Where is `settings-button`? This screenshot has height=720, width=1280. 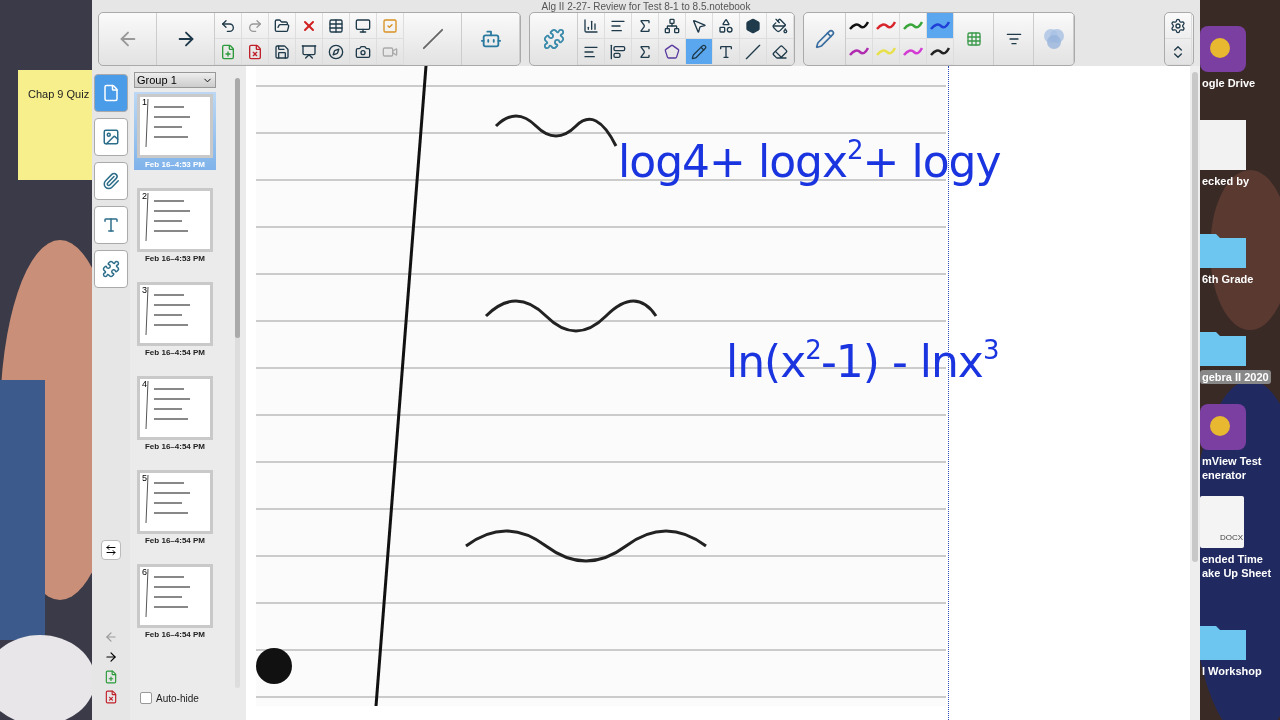
settings-button is located at coordinates (1178, 26).